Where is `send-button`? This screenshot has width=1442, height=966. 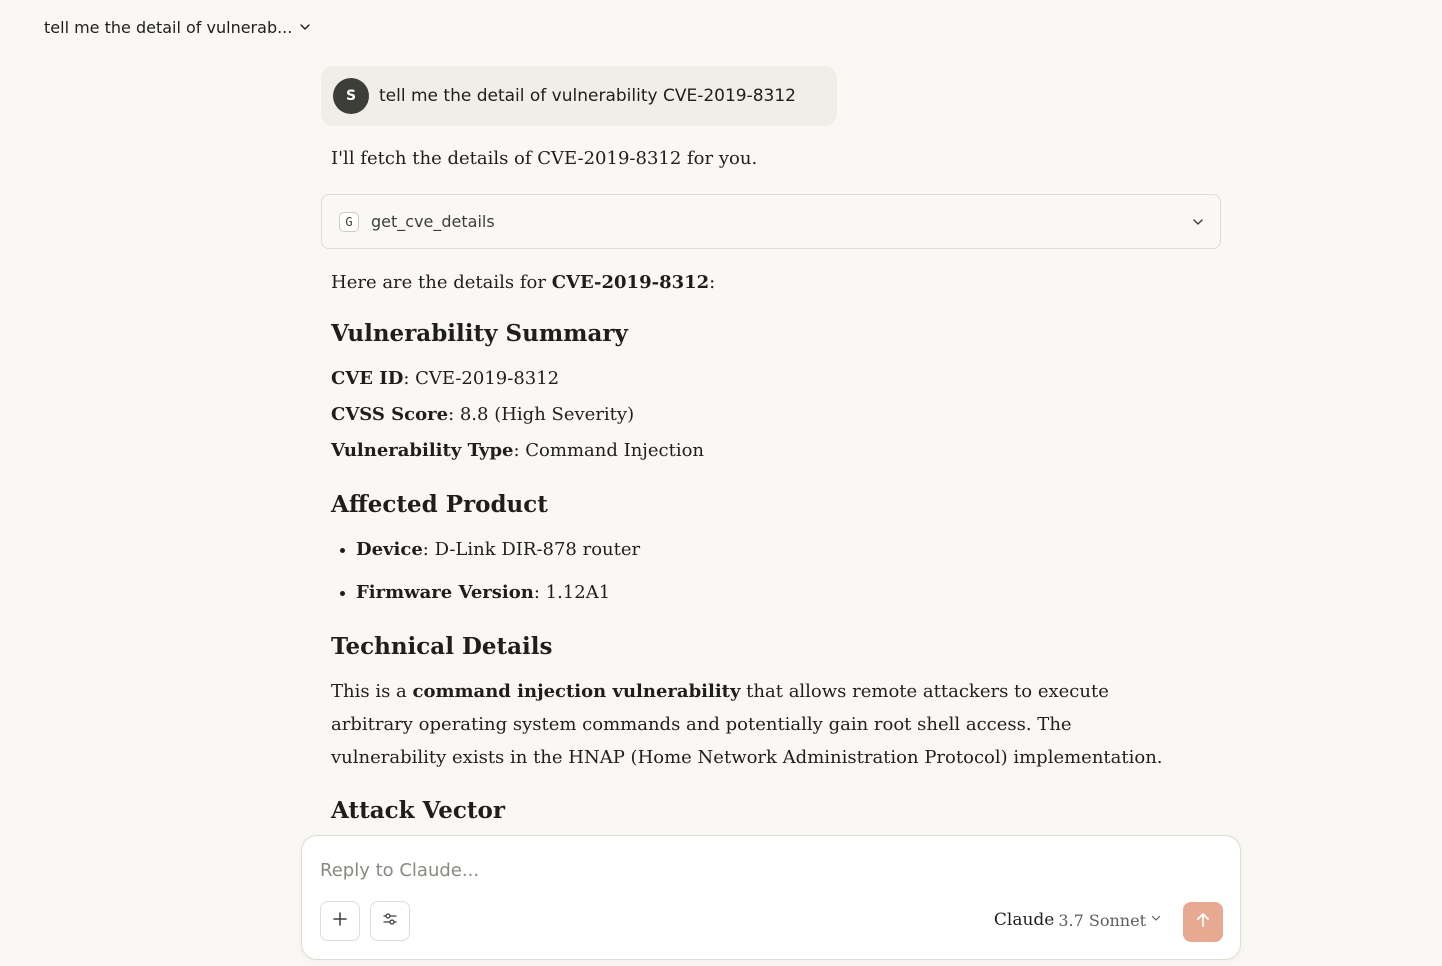 send-button is located at coordinates (1203, 922).